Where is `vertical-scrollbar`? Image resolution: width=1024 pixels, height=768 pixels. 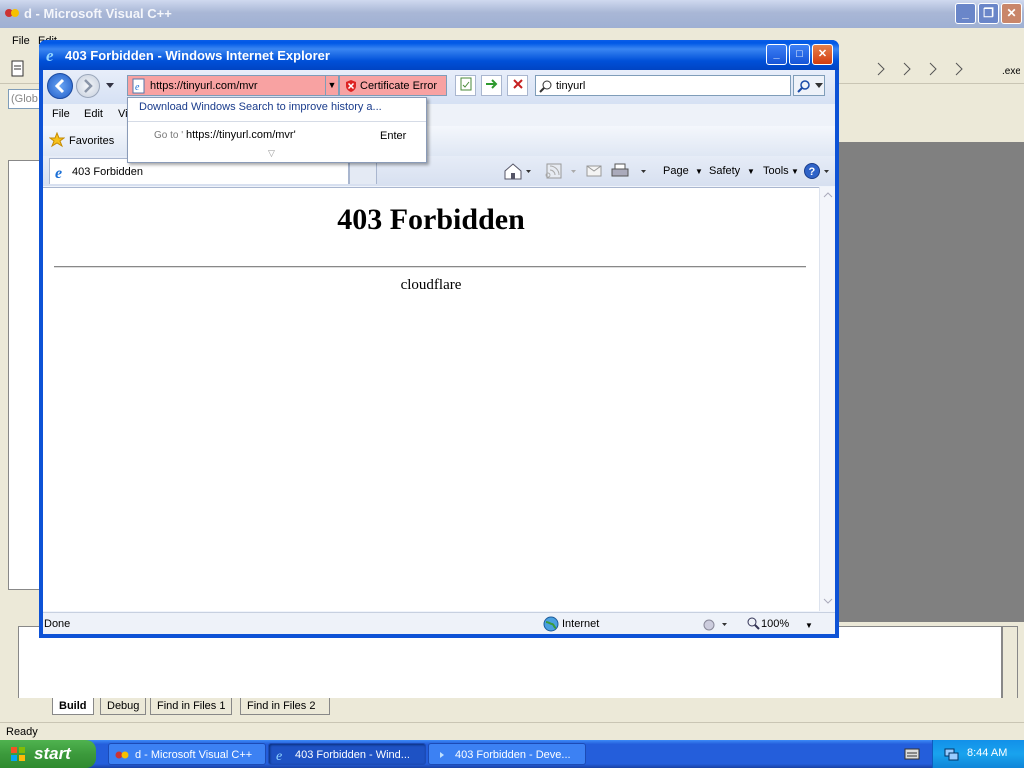
vertical-scrollbar is located at coordinates (827, 399).